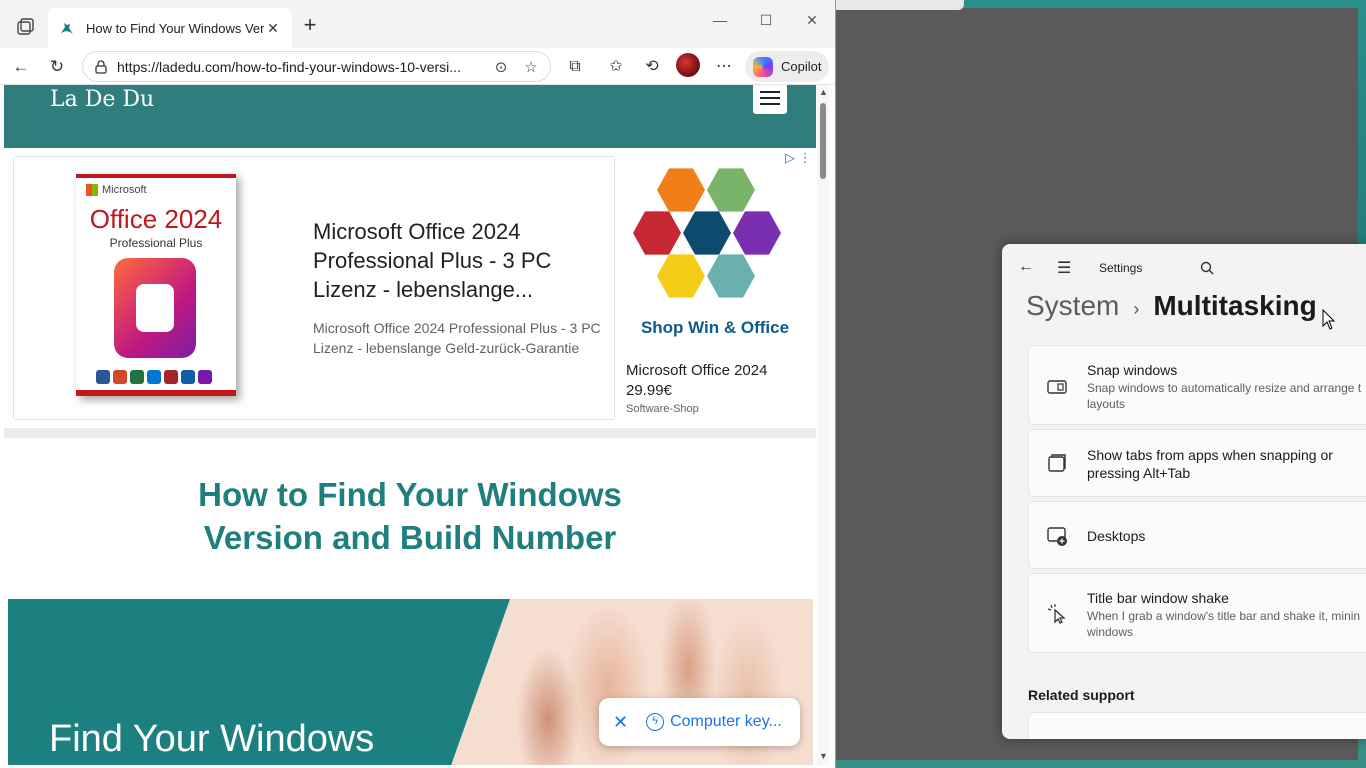 The height and width of the screenshot is (768, 1366). Describe the element at coordinates (575, 67) in the screenshot. I see `extensions-icon: ⧉` at that location.